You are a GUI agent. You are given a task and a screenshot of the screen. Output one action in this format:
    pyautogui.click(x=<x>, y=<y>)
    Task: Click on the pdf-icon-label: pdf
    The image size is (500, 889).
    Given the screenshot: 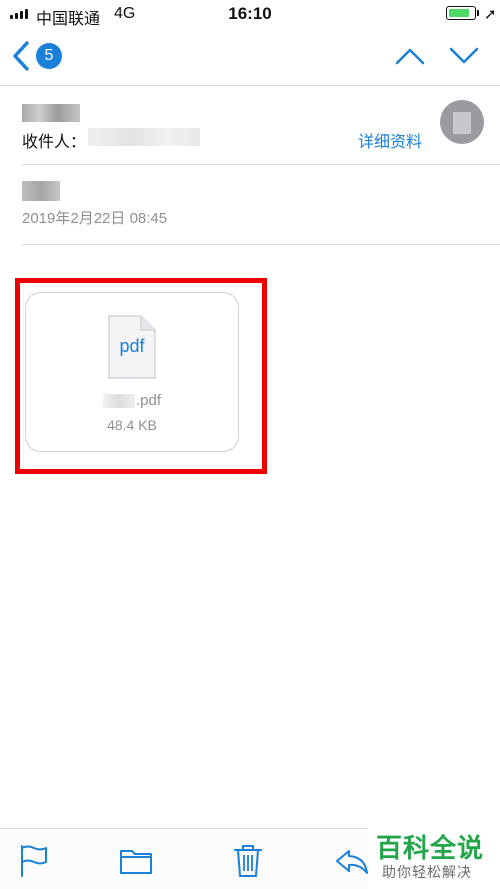 What is the action you would take?
    pyautogui.click(x=132, y=346)
    